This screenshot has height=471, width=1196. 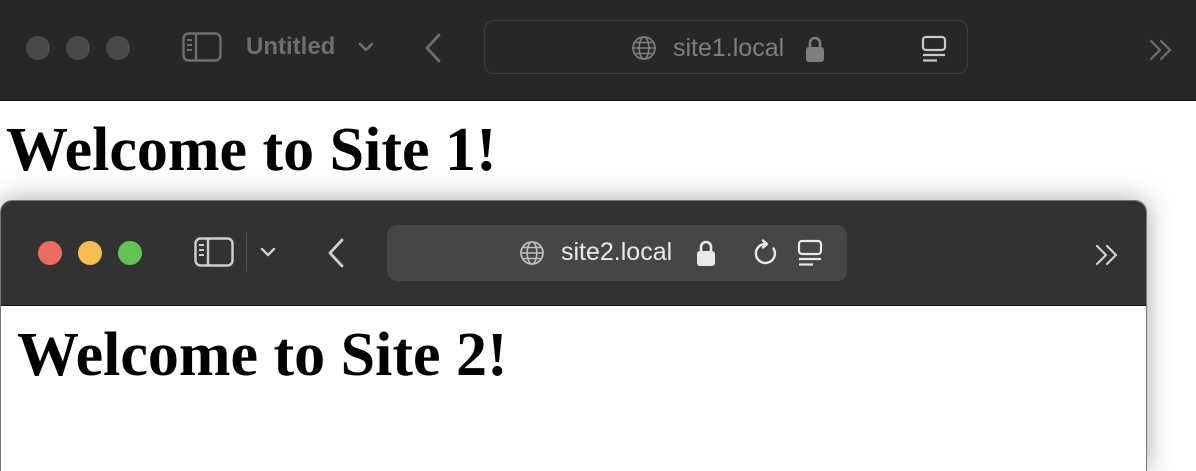 I want to click on address-bar: site1.local, so click(x=726, y=47).